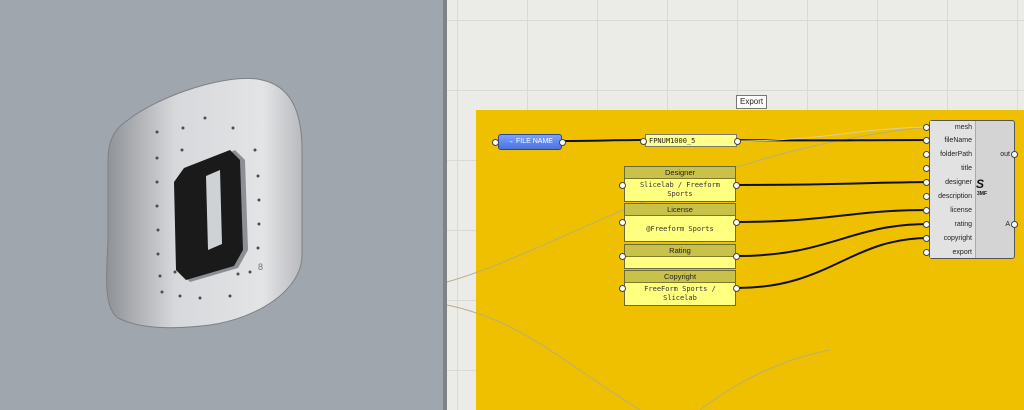  I want to click on rating-output-grip, so click(736, 256).